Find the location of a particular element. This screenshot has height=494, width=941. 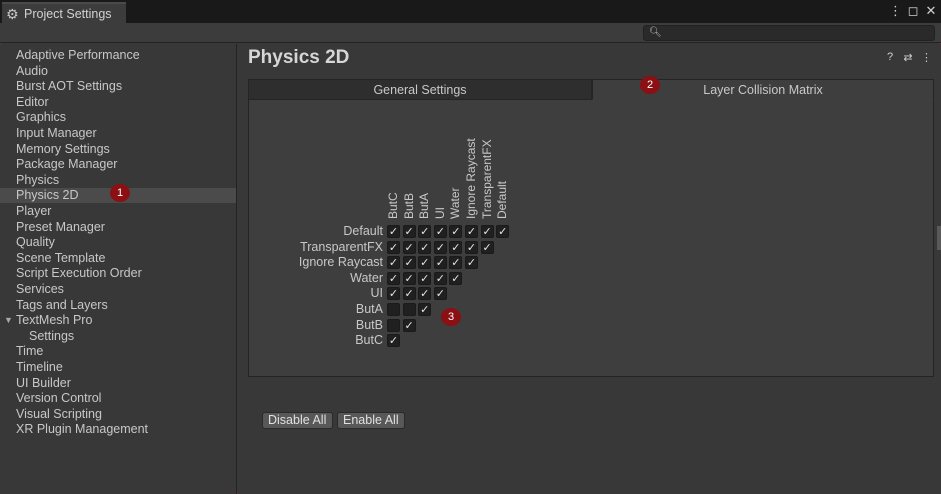

sidebar-item-graphics: Graphics is located at coordinates (118, 117).